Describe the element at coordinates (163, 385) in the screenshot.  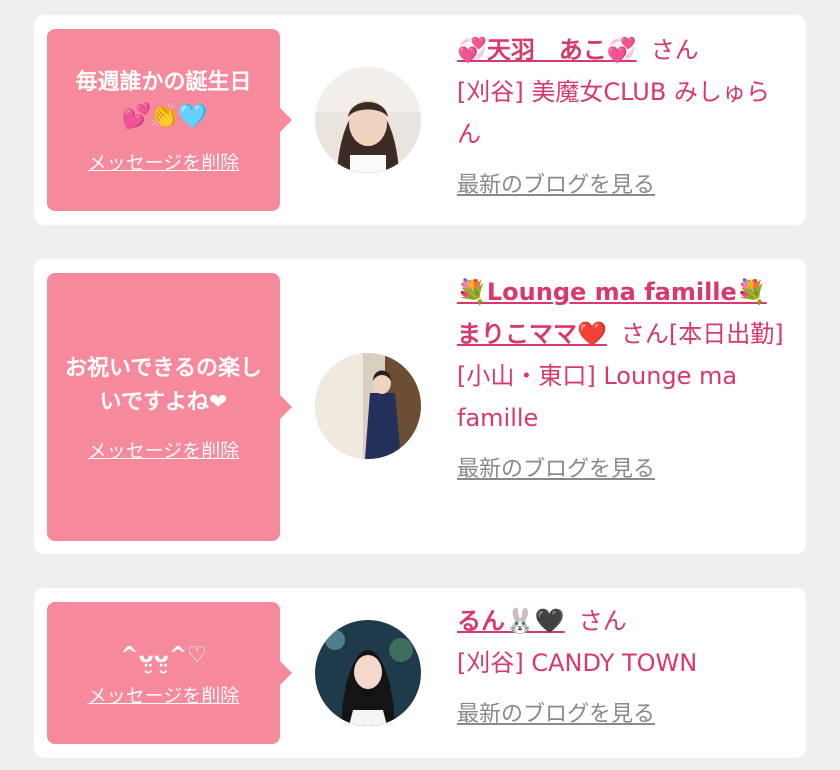
I see `message-text: お祝いできるの楽しいですよね❤︎` at that location.